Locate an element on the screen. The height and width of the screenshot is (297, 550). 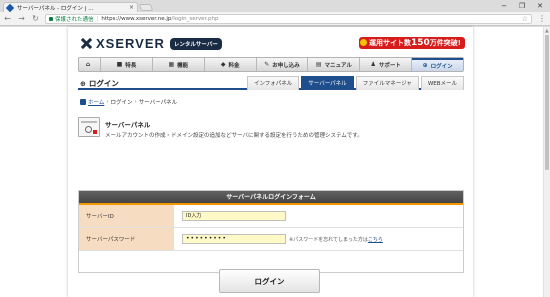
tab-info-panel: インフォパネル is located at coordinates (273, 83).